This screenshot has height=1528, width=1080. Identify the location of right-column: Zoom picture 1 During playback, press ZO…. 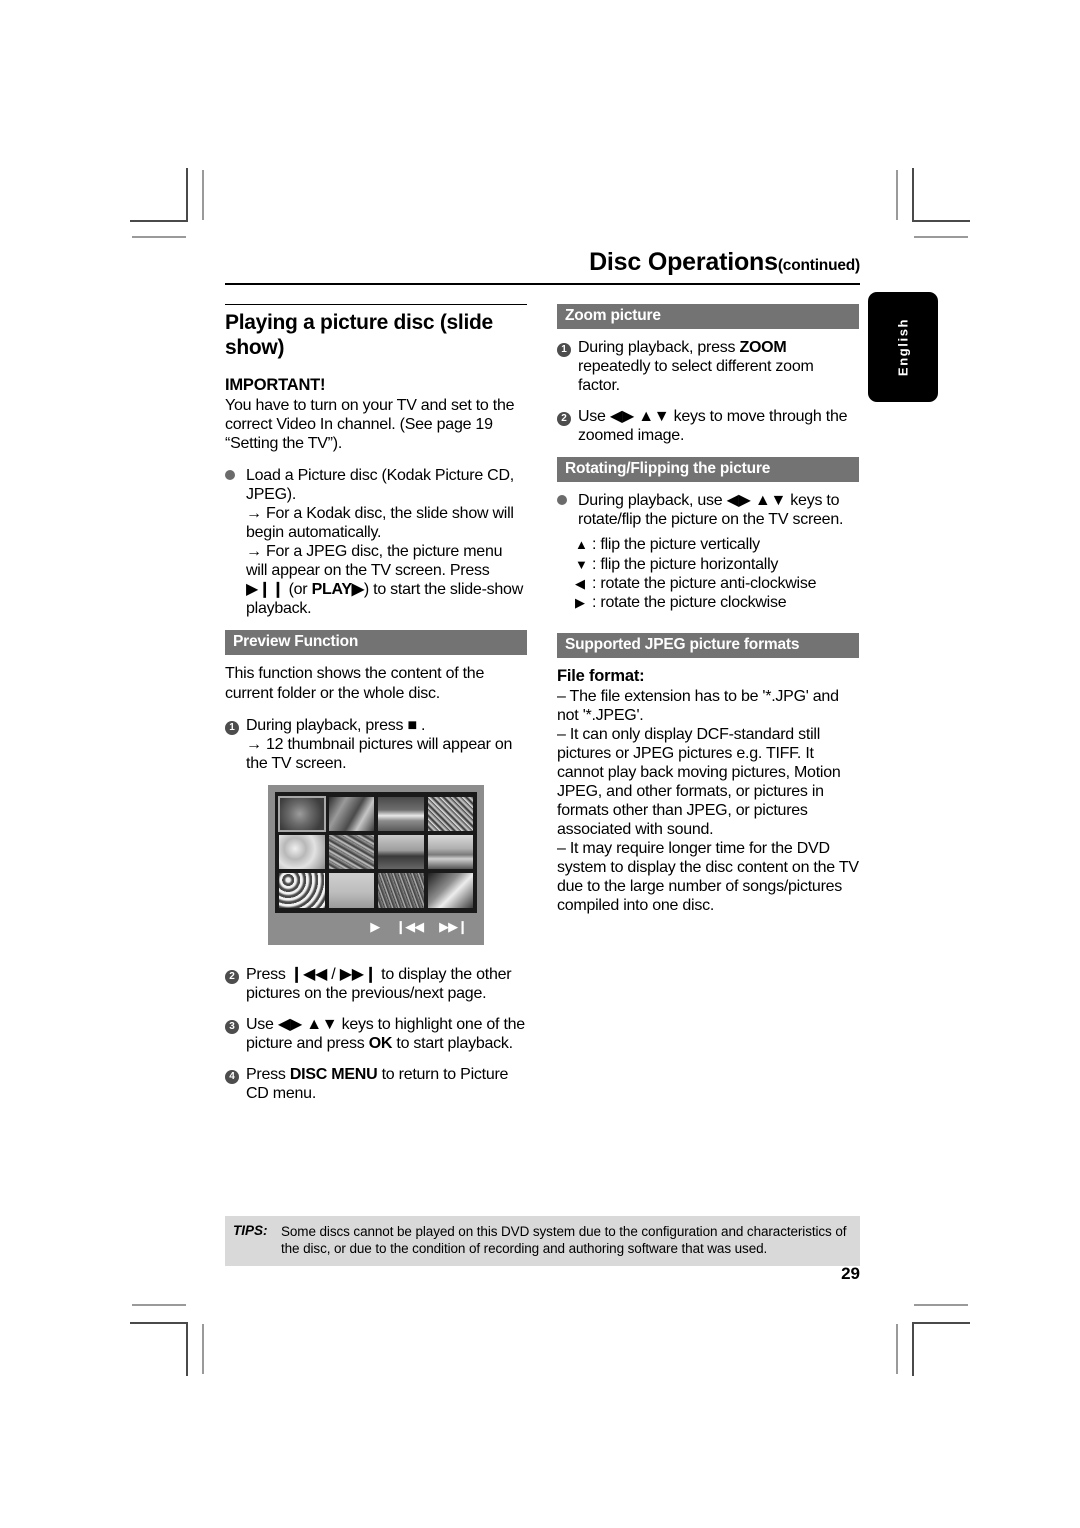
(708, 709).